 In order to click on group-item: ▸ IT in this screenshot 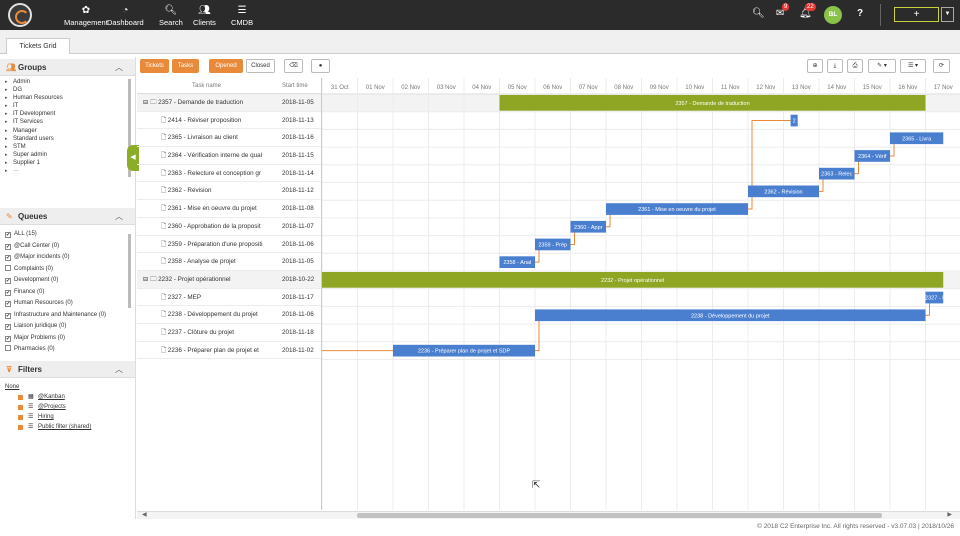, I will do `click(65, 106)`.